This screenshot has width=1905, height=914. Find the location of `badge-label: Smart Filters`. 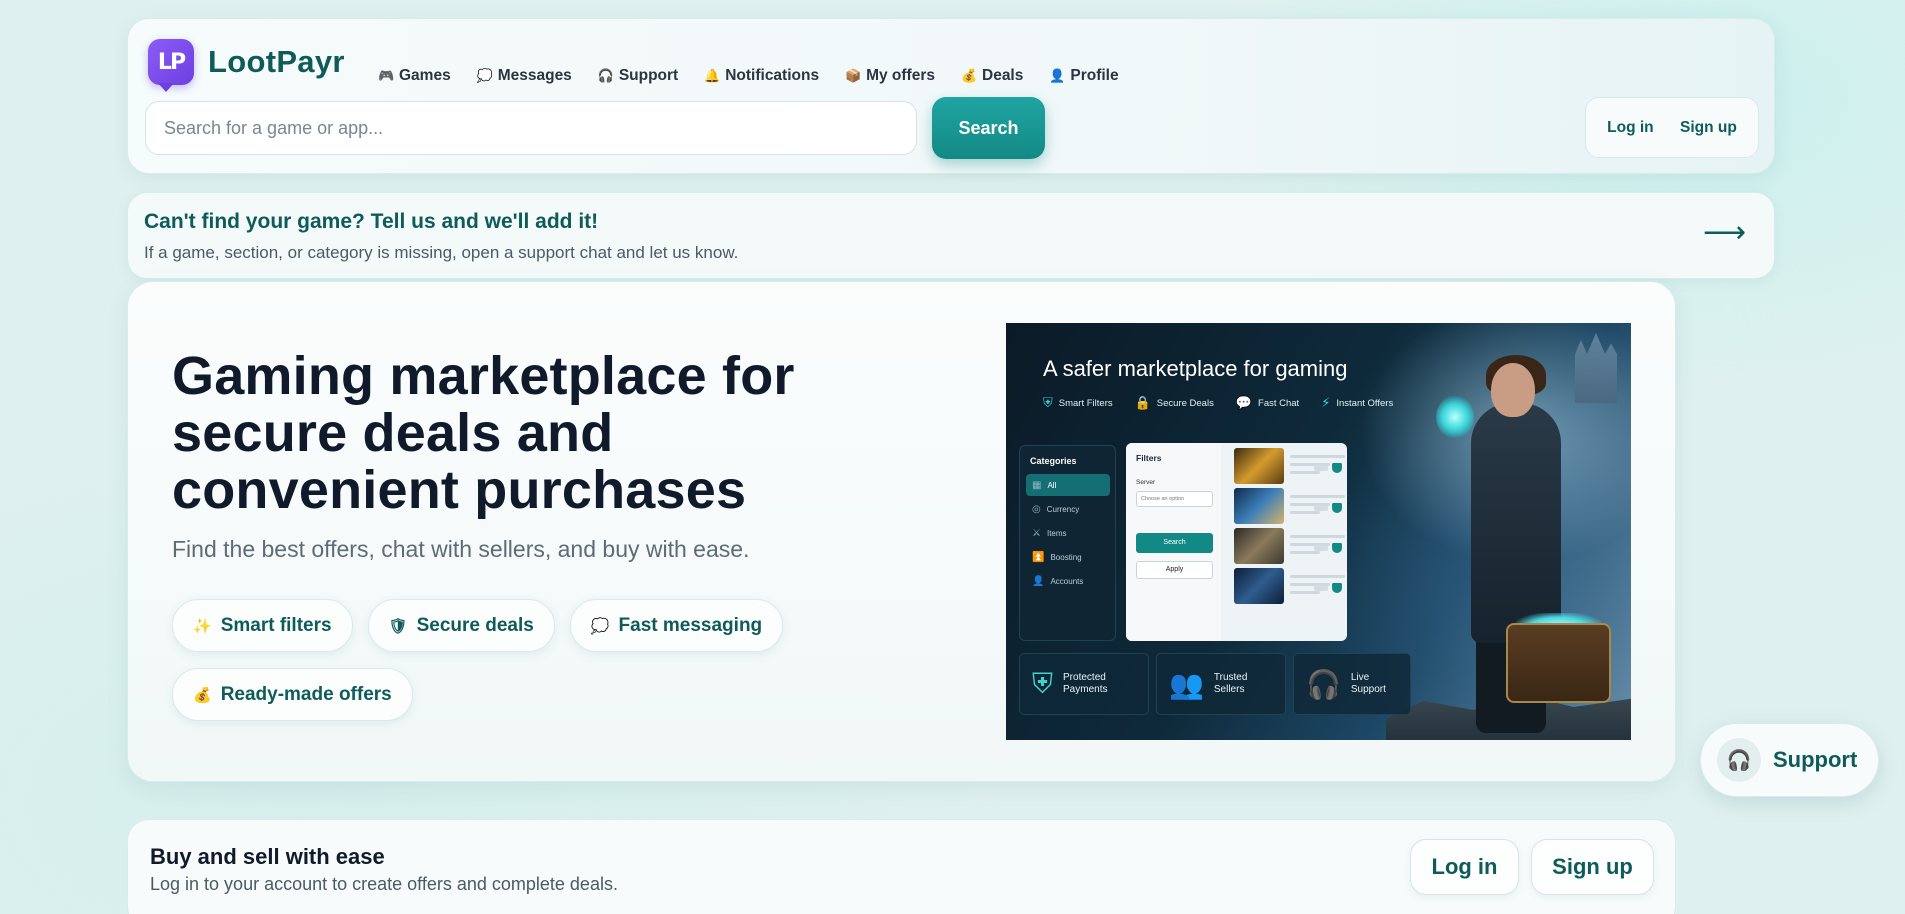

badge-label: Smart Filters is located at coordinates (1085, 403).